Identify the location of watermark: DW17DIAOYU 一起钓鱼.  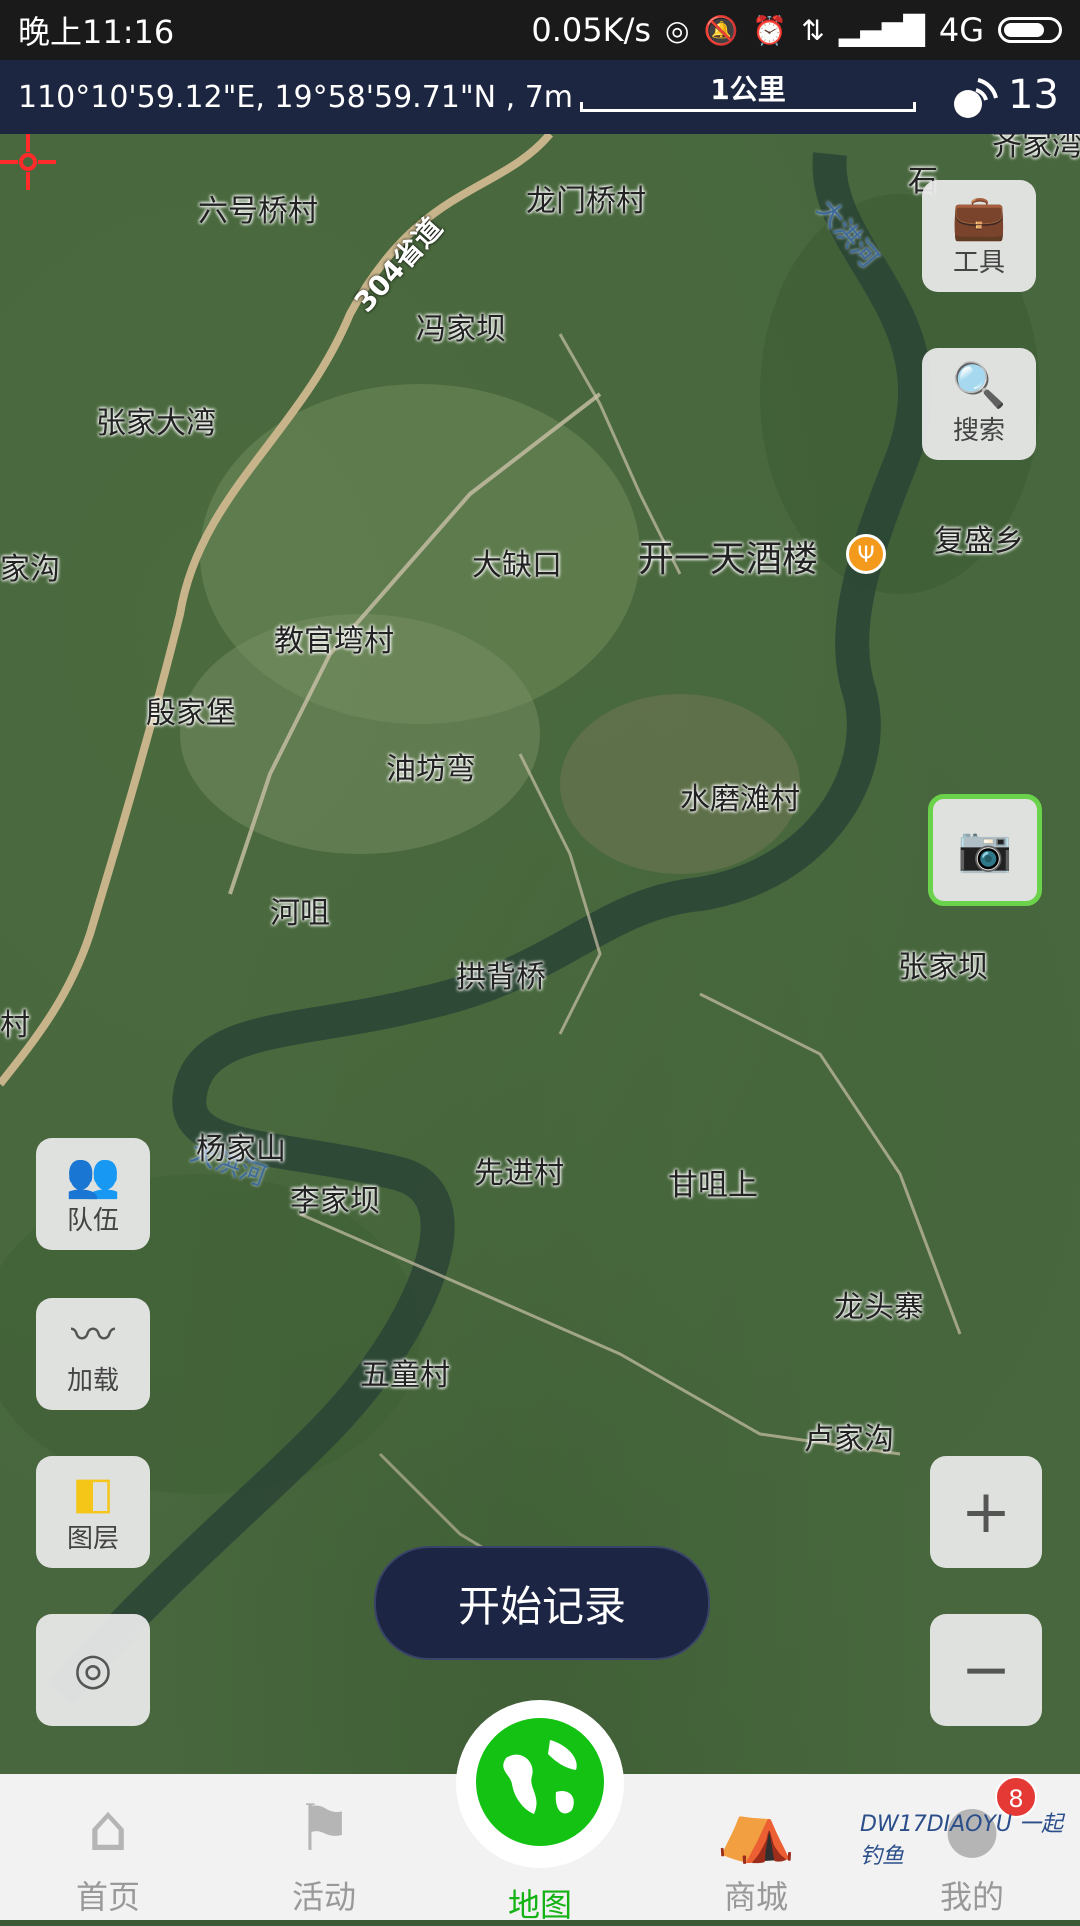
(962, 1840).